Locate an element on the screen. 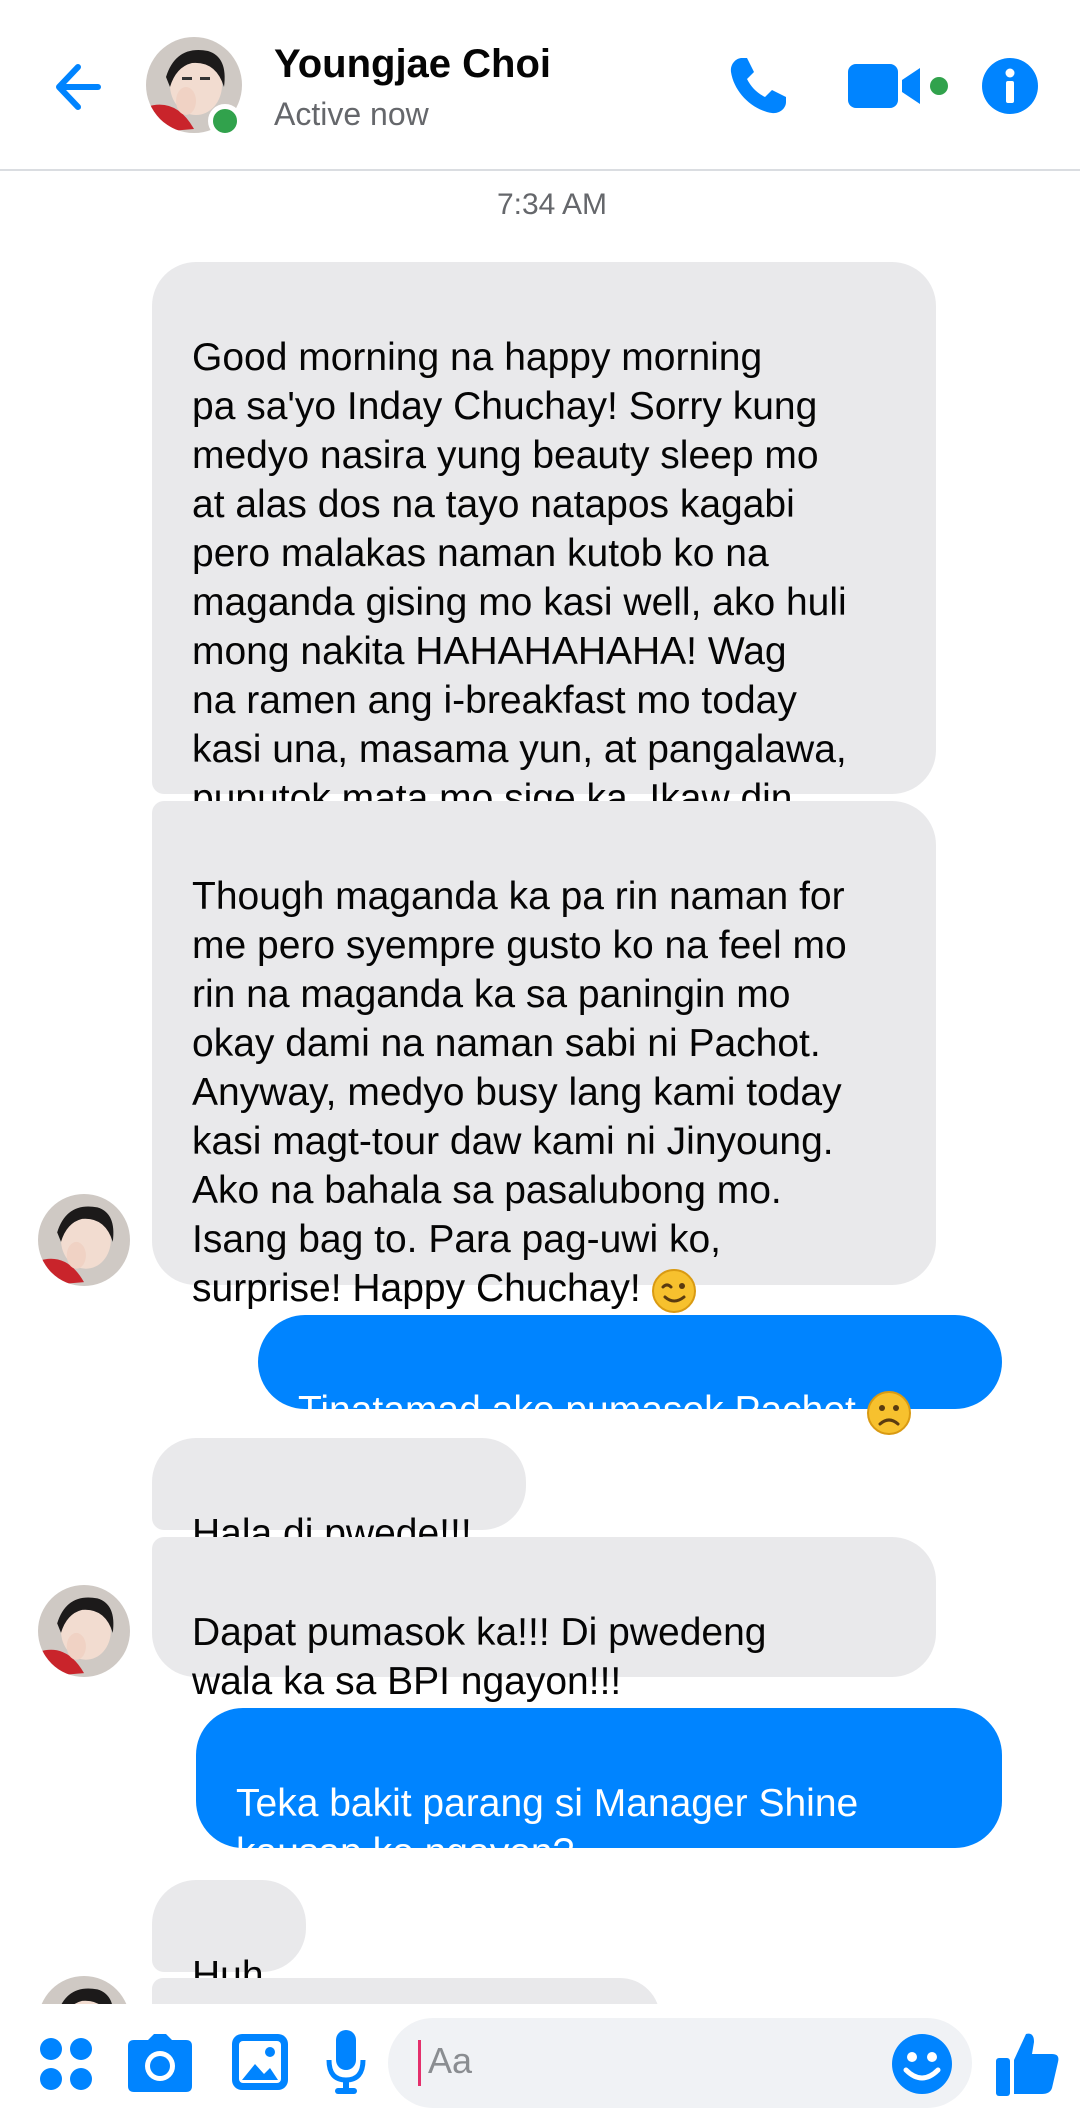 The width and height of the screenshot is (1080, 2119). message-composer: Aa is located at coordinates (540, 2061).